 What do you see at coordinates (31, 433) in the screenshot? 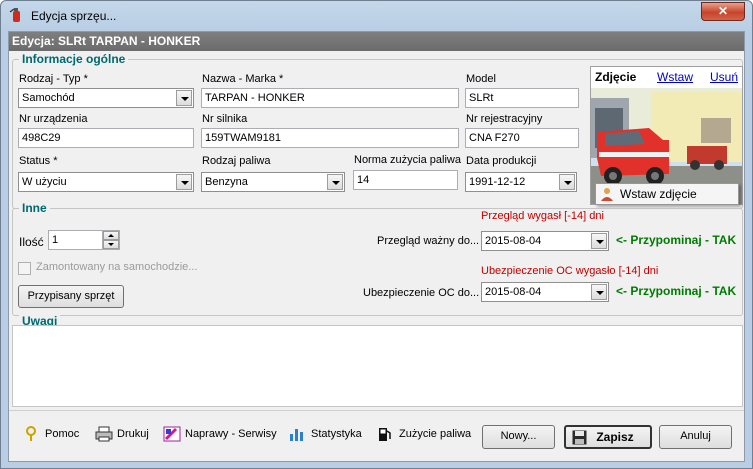
I see `help-key-icon` at bounding box center [31, 433].